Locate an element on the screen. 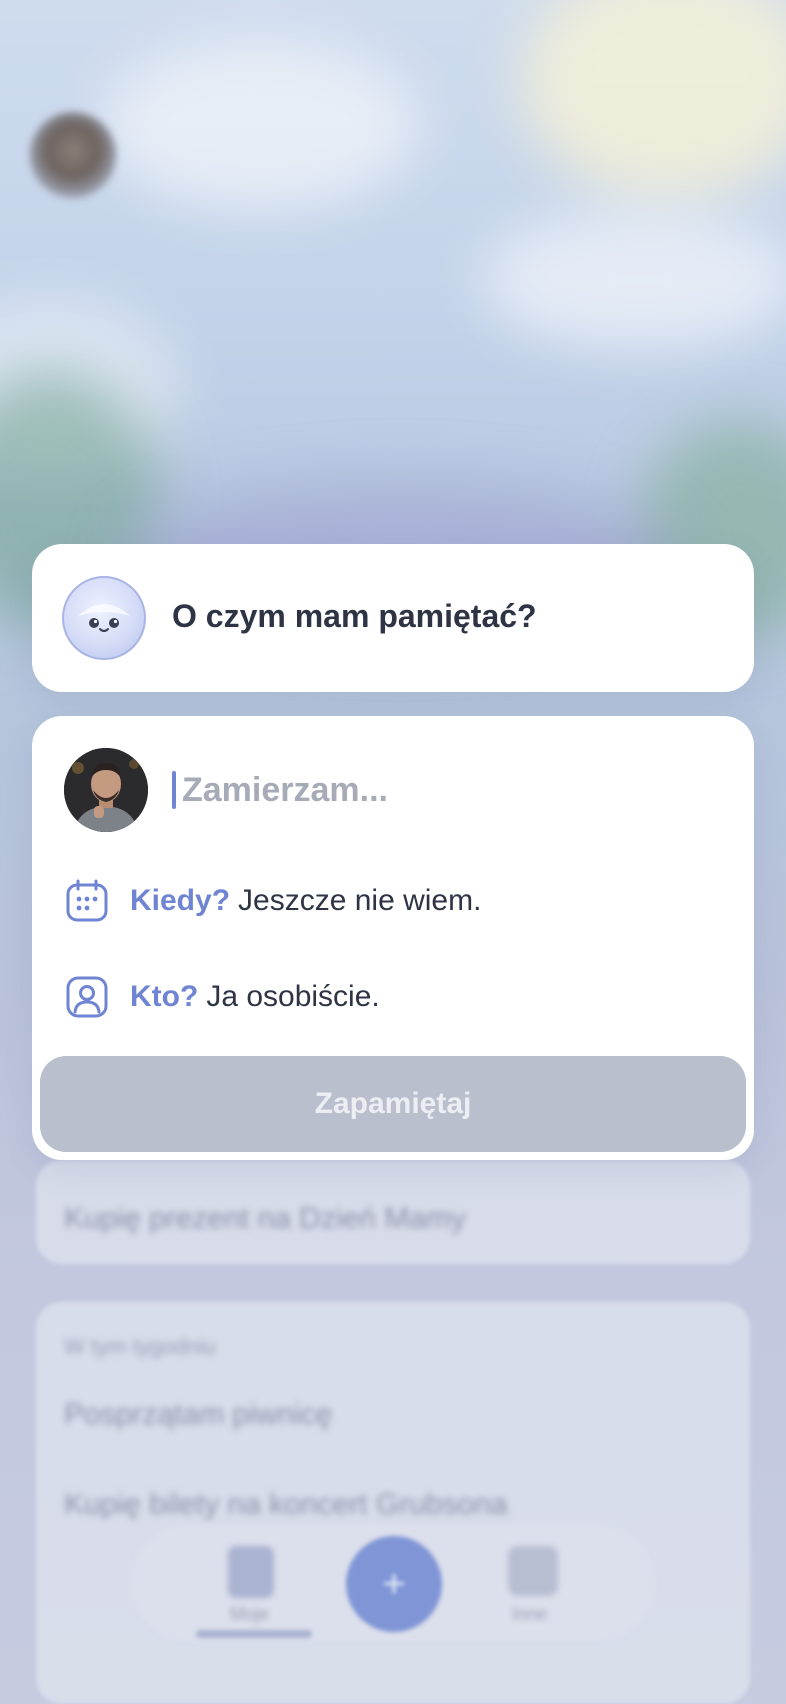 The image size is (786, 1704). who-label: Kto? is located at coordinates (164, 996).